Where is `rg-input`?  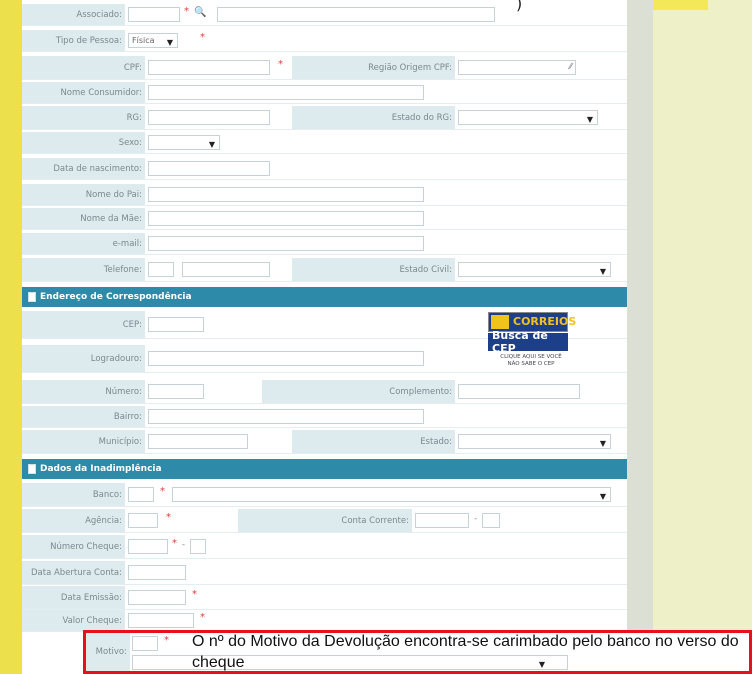
rg-input is located at coordinates (209, 117).